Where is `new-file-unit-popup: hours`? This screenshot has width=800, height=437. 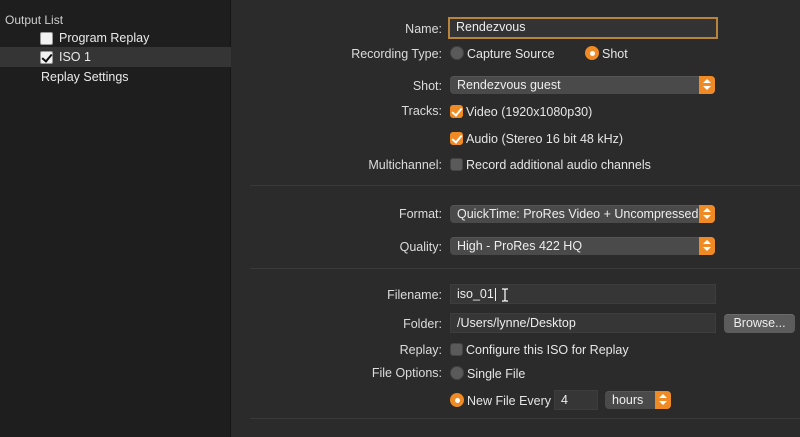
new-file-unit-popup: hours is located at coordinates (638, 400).